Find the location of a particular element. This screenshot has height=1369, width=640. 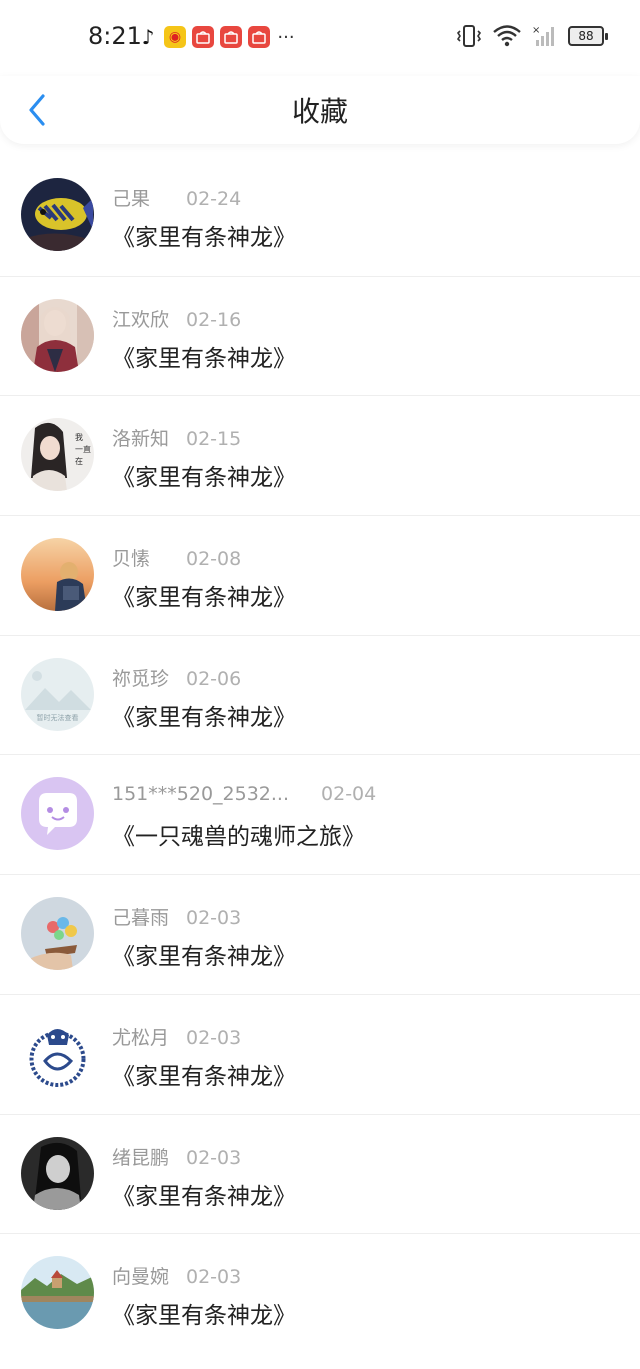

list-item: 己暮雨 02-03 《家里有条神龙》 is located at coordinates (320, 934).